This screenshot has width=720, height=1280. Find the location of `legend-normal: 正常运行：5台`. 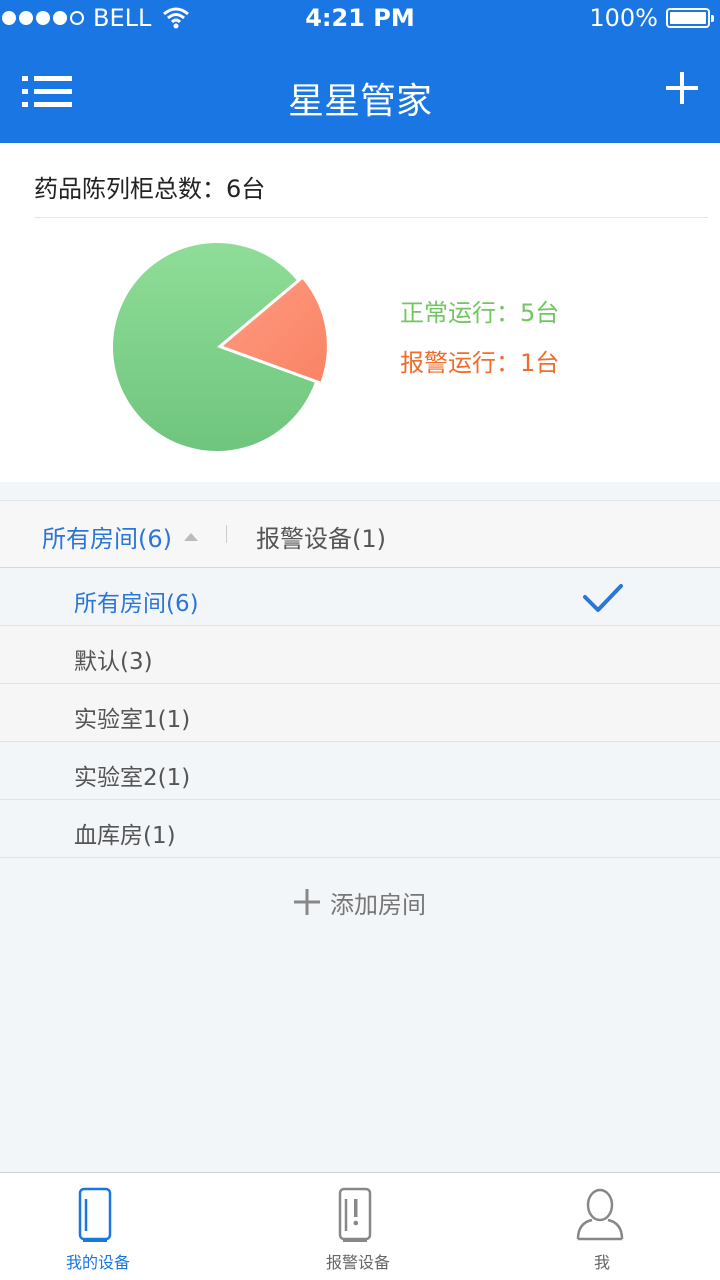

legend-normal: 正常运行：5台 is located at coordinates (480, 313).